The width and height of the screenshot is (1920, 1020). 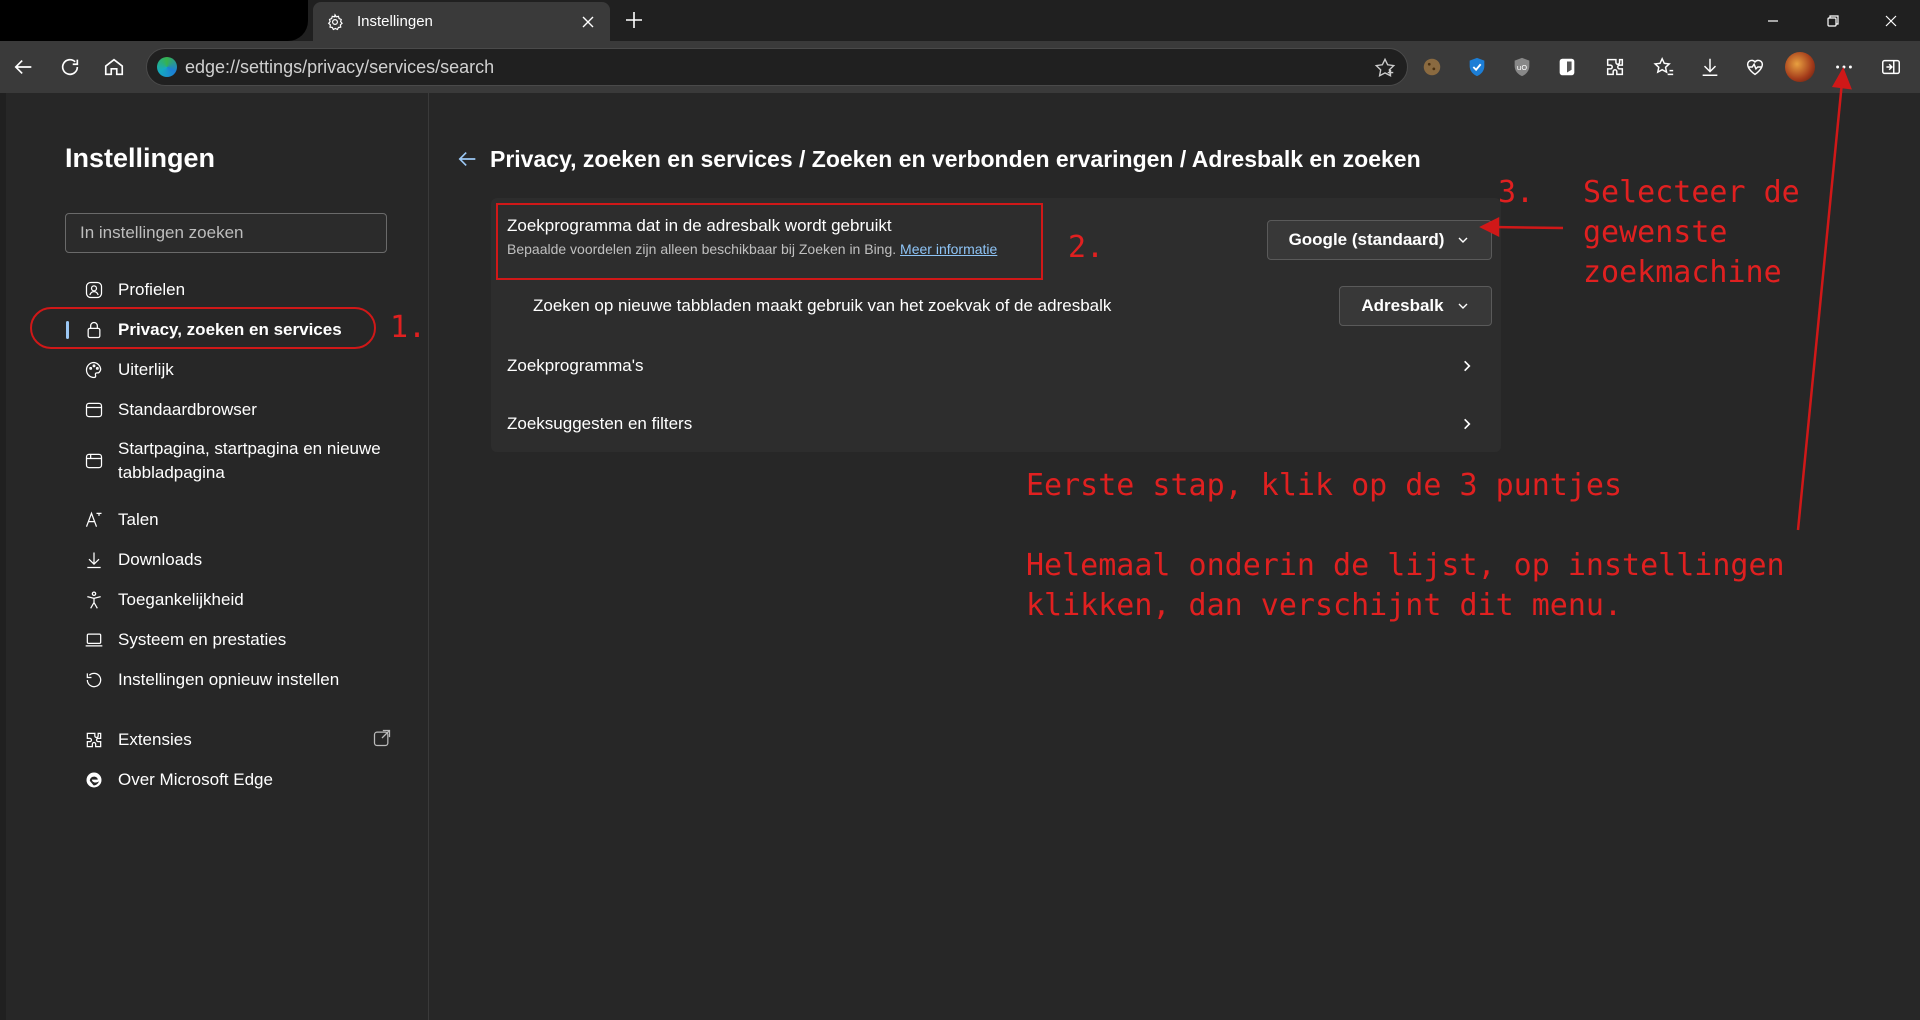 What do you see at coordinates (202, 639) in the screenshot?
I see `sidebar-item-label: Systeem en prestaties` at bounding box center [202, 639].